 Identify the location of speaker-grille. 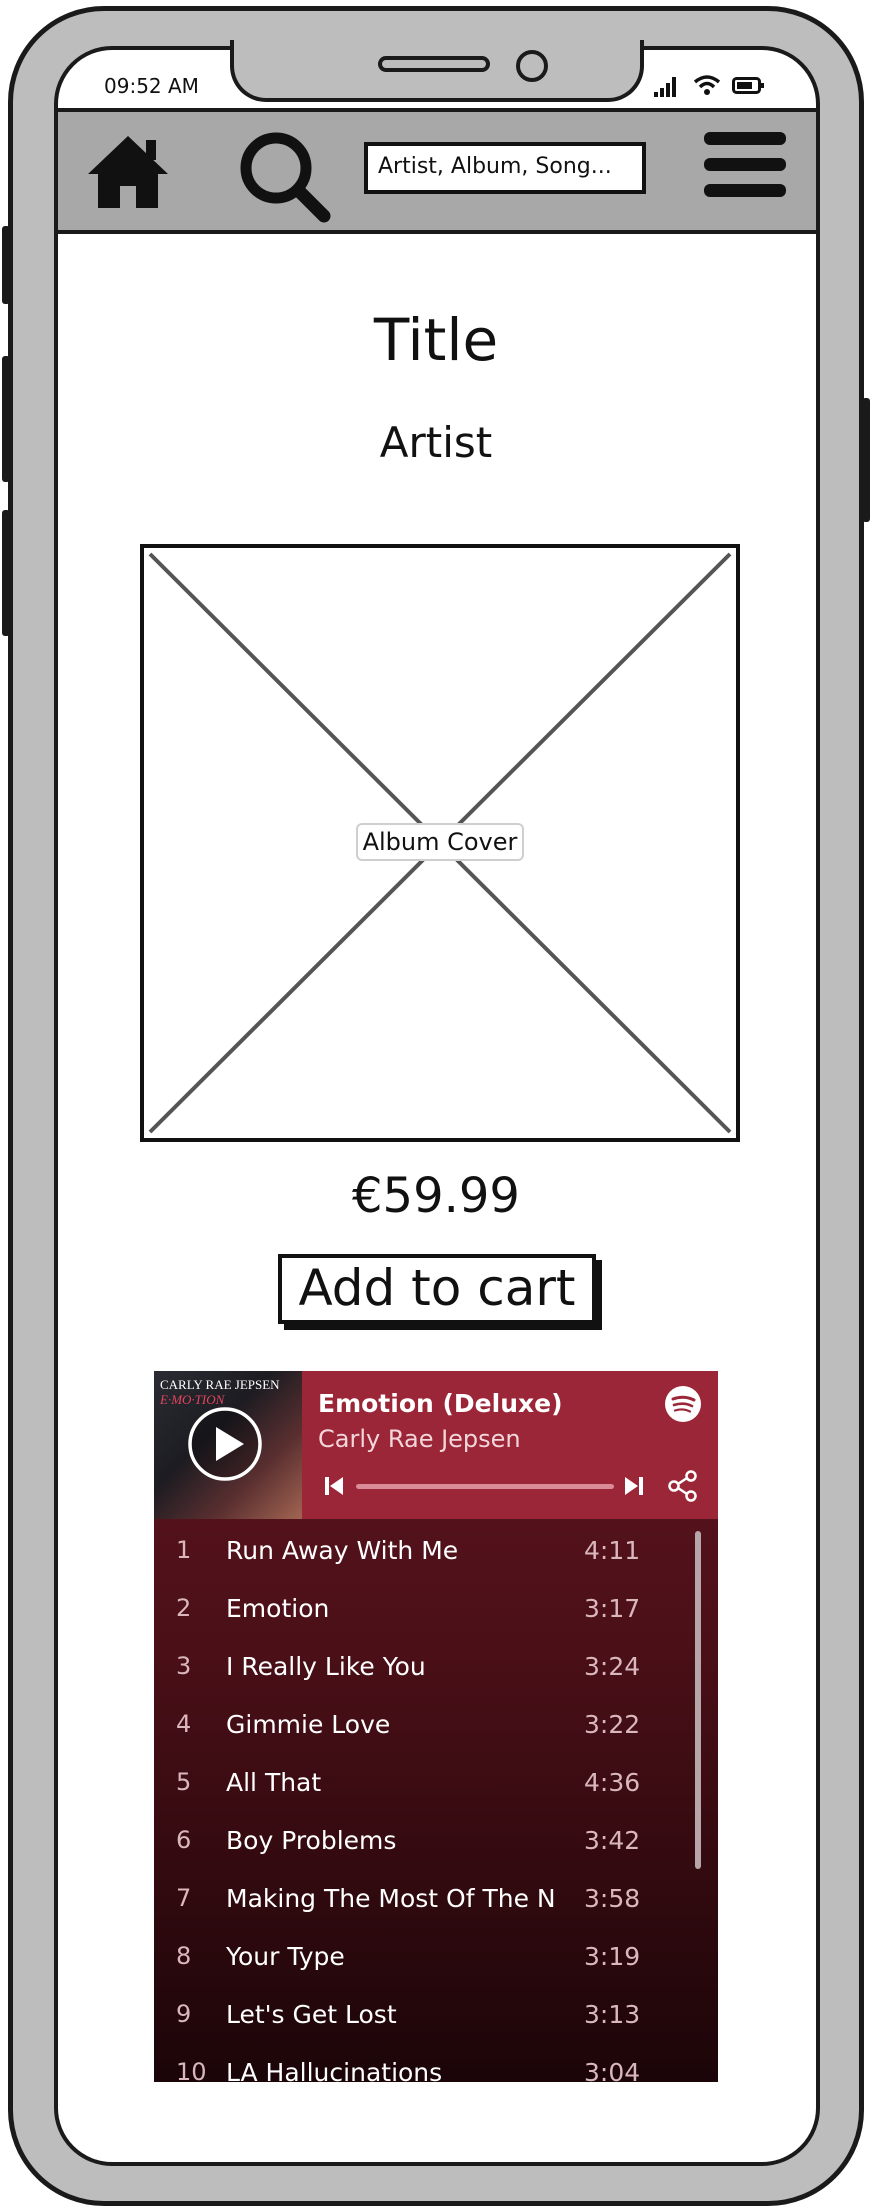
(434, 64).